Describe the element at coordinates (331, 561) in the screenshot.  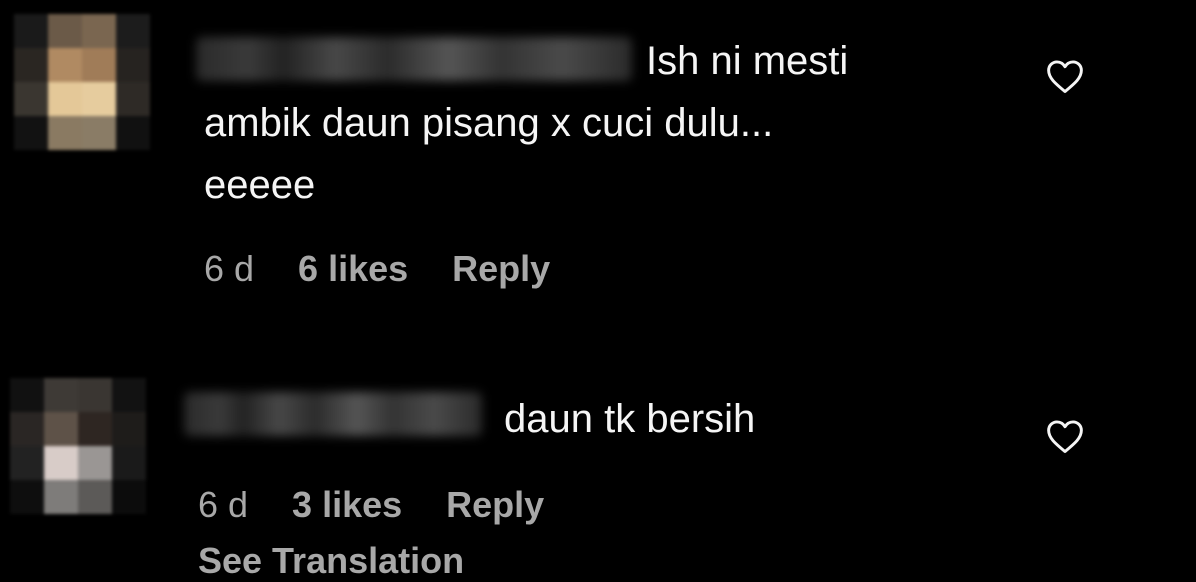
I see `see-translation-link: See Translation` at that location.